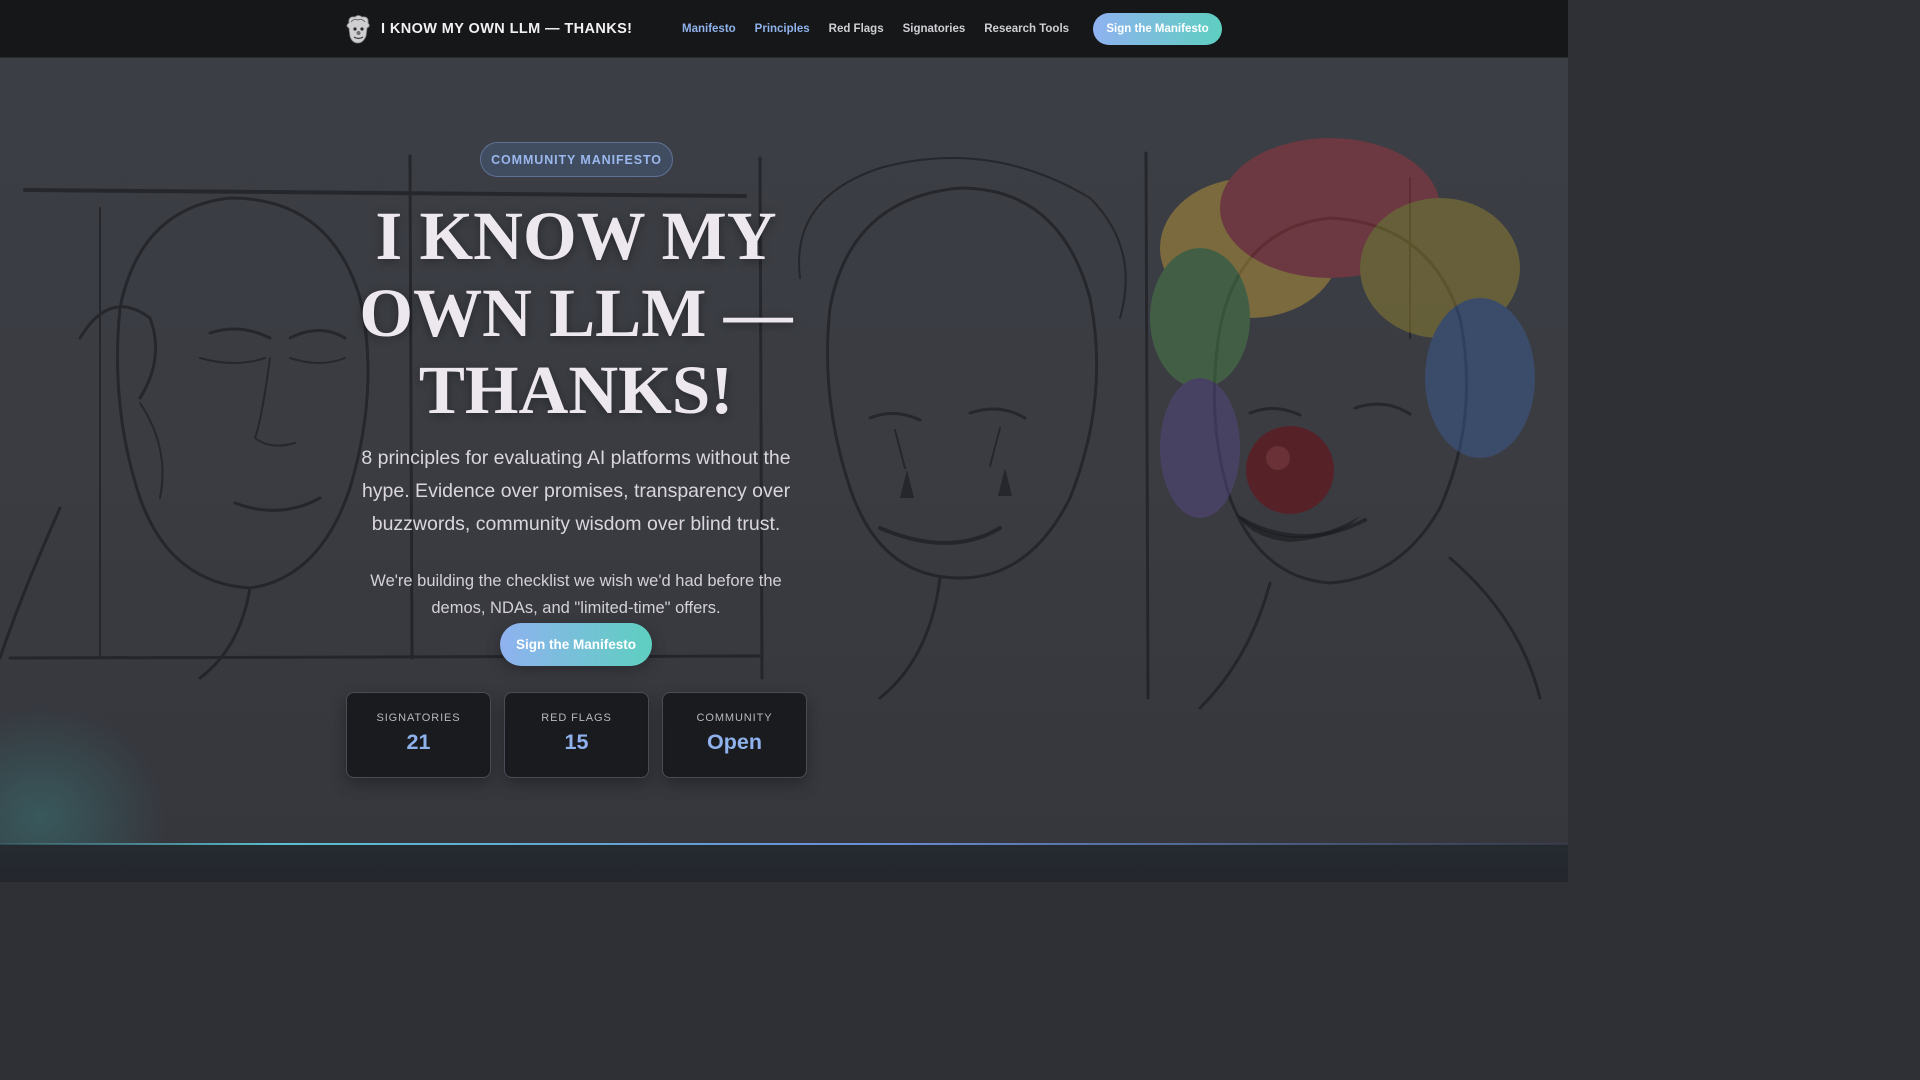 The height and width of the screenshot is (1080, 1920). Describe the element at coordinates (576, 742) in the screenshot. I see `stat-value: 15` at that location.